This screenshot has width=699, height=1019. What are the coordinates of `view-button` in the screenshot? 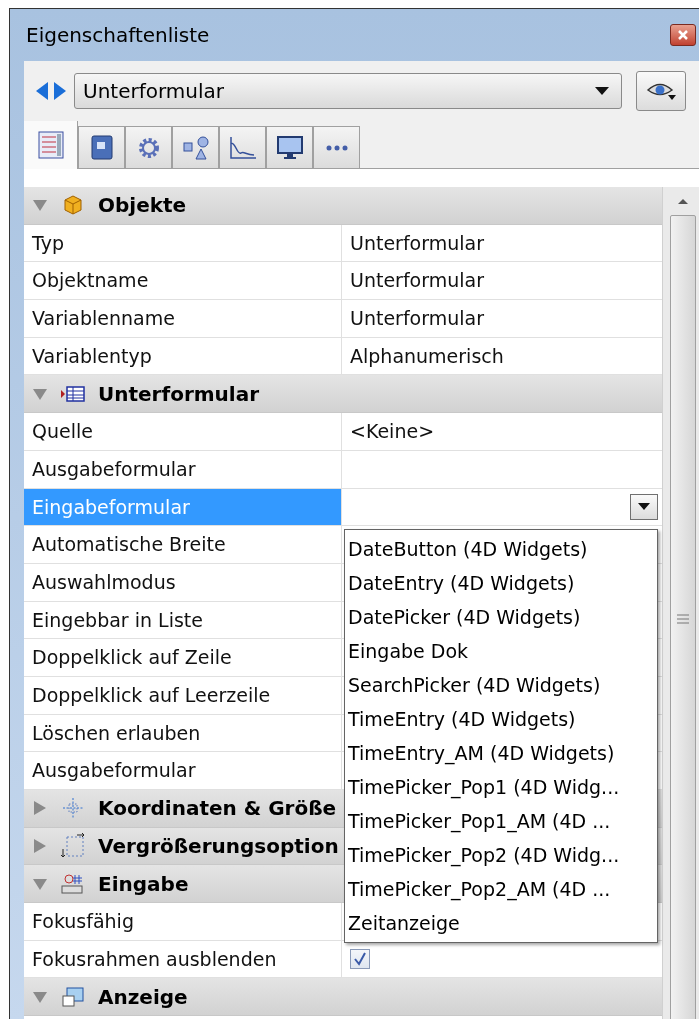 It's located at (661, 91).